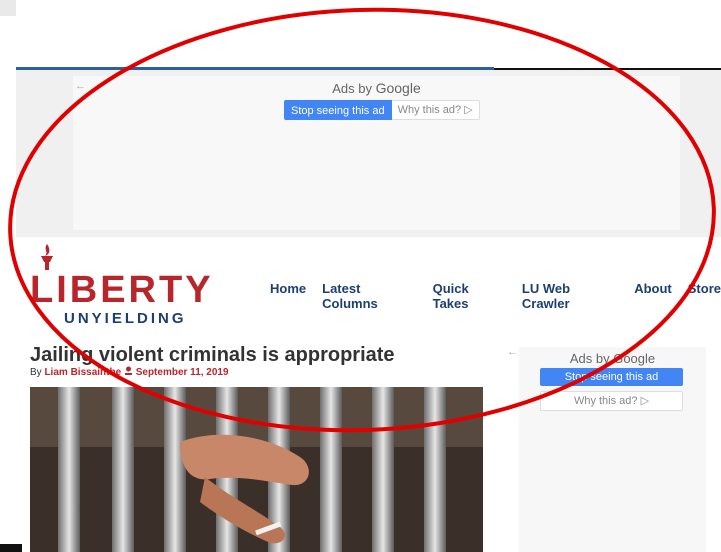 The width and height of the screenshot is (721, 552). I want to click on nav-latest-columns: Latest Columns, so click(369, 296).